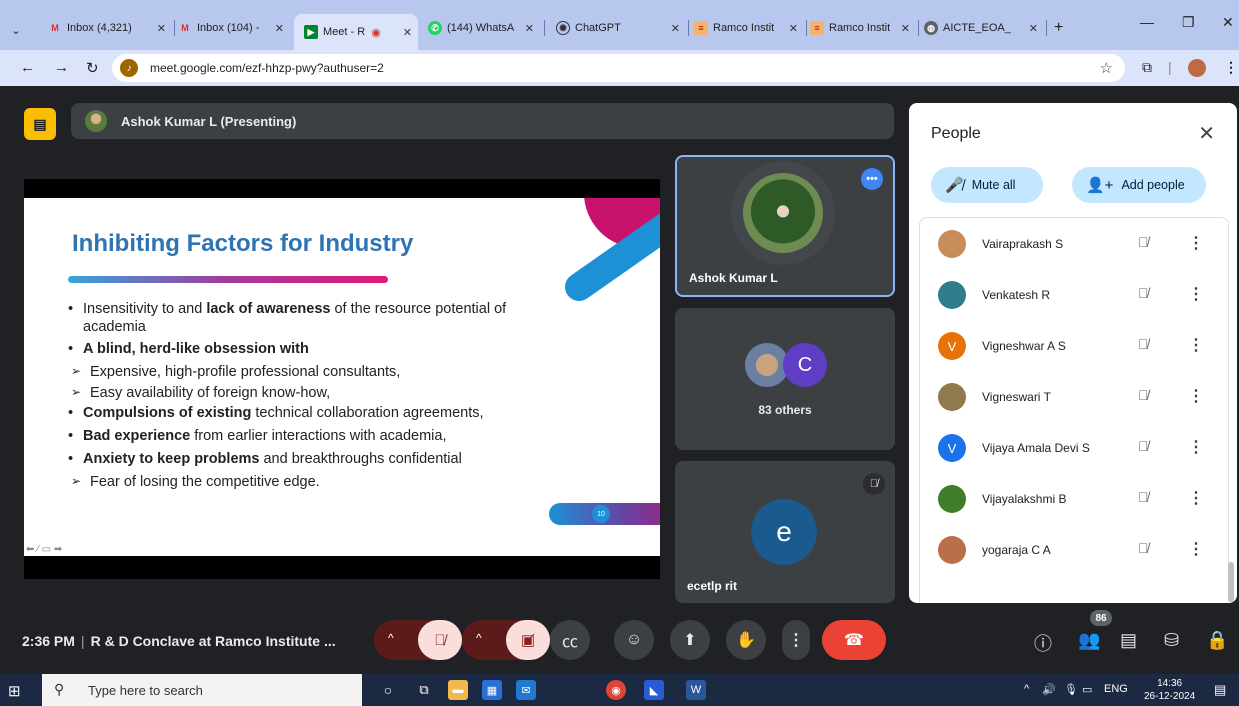 This screenshot has width=1239, height=706. Describe the element at coordinates (1220, 690) in the screenshot. I see `notification-icon: ▤` at that location.